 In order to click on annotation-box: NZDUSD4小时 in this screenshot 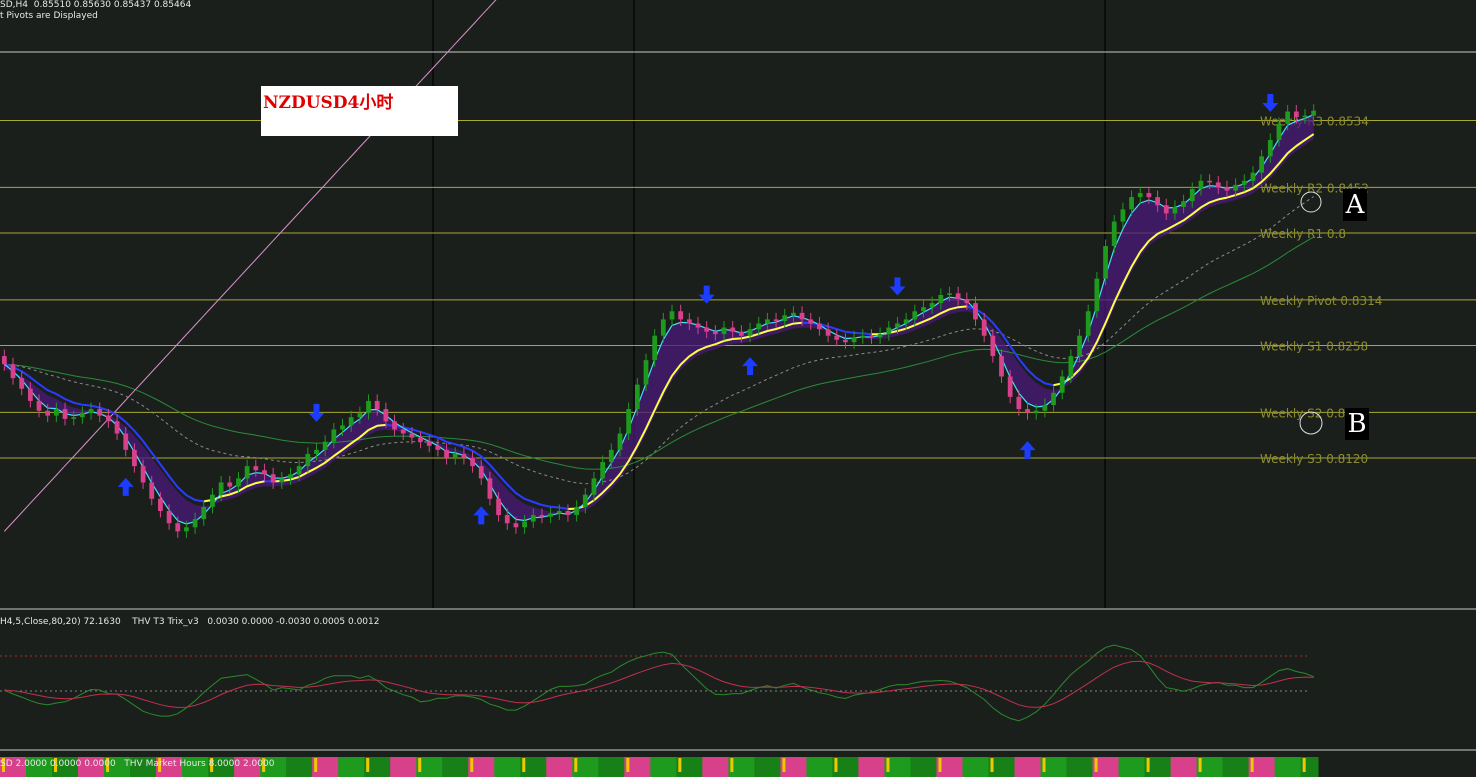, I will do `click(359, 111)`.